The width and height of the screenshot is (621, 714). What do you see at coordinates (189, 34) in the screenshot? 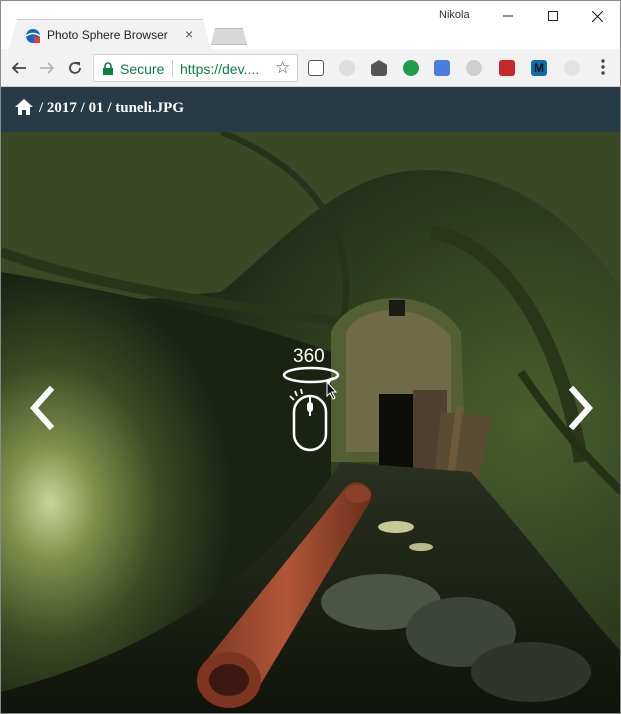
I see `tab-close-icon: ×` at bounding box center [189, 34].